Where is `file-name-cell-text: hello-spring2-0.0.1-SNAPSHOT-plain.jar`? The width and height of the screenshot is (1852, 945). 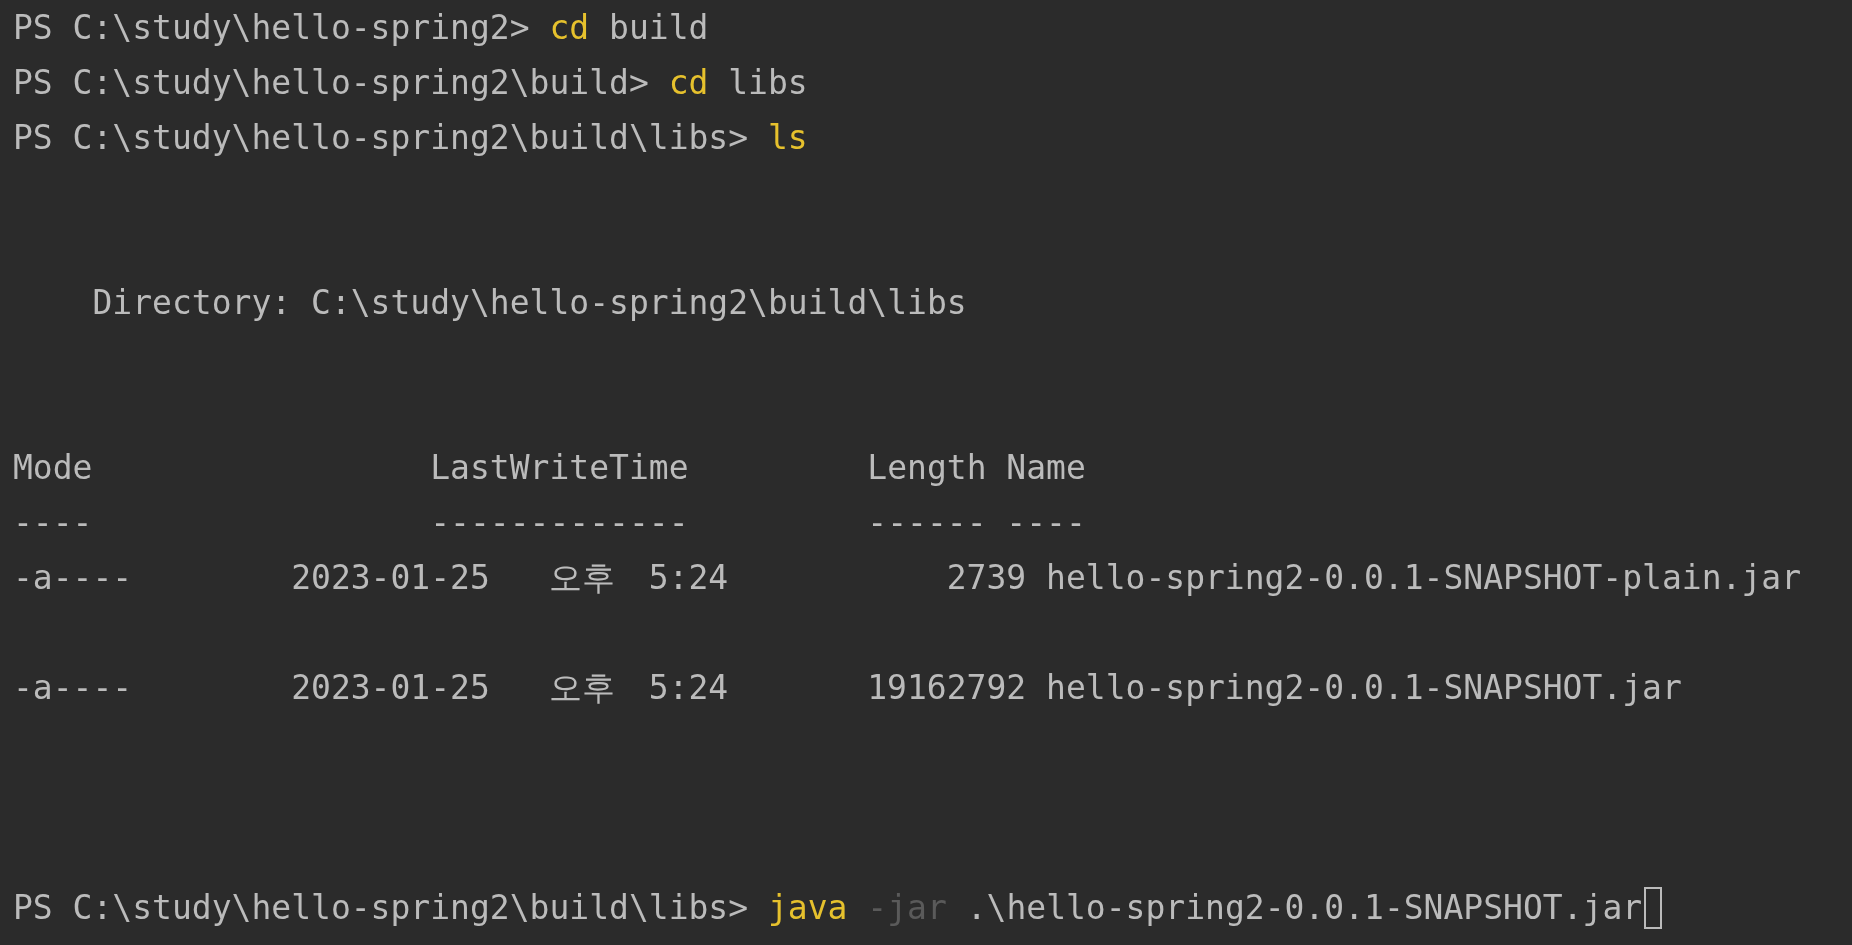 file-name-cell-text: hello-spring2-0.0.1-SNAPSHOT-plain.jar is located at coordinates (1424, 578).